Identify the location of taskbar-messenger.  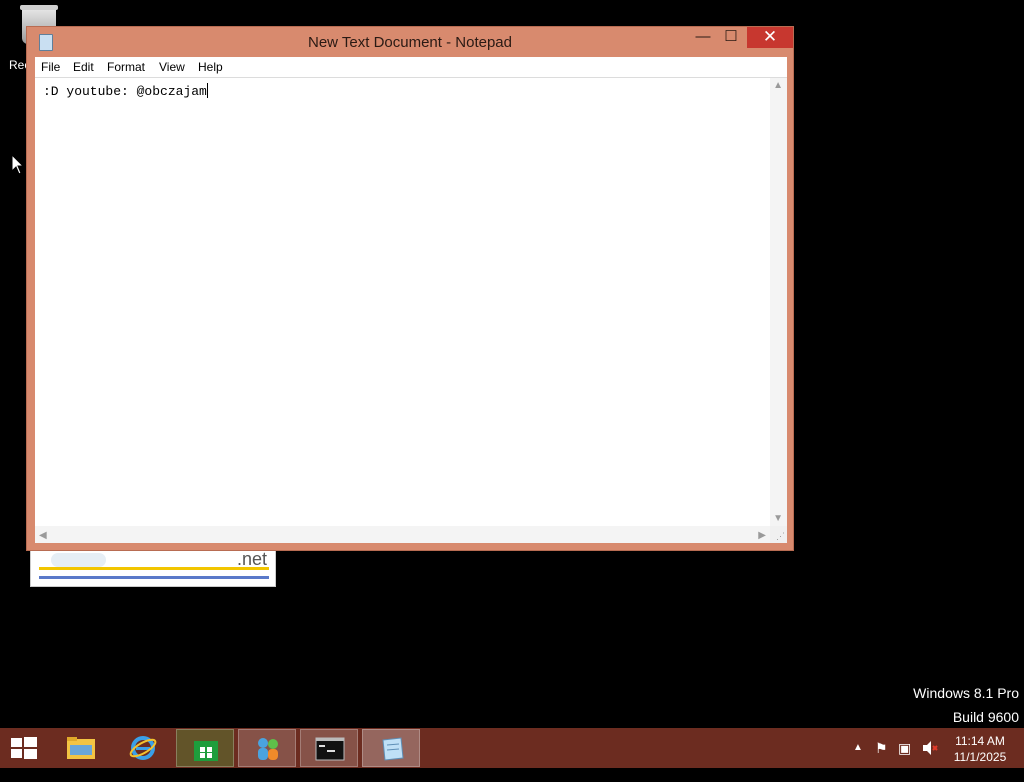
(267, 748).